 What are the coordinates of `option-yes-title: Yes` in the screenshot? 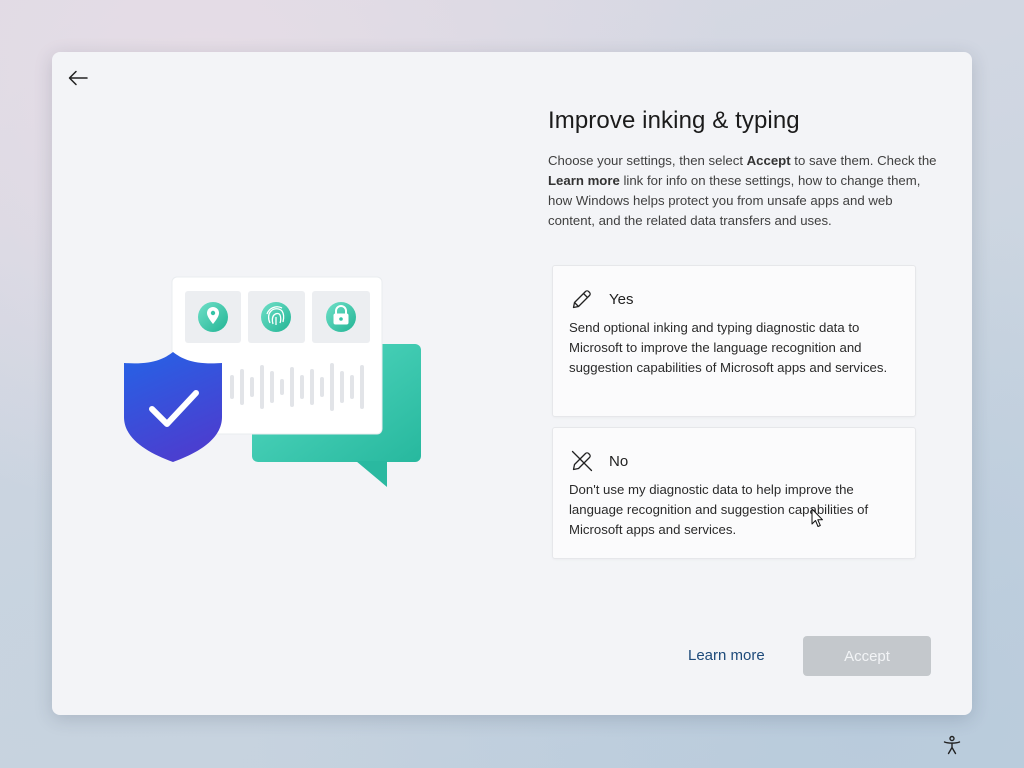 It's located at (621, 299).